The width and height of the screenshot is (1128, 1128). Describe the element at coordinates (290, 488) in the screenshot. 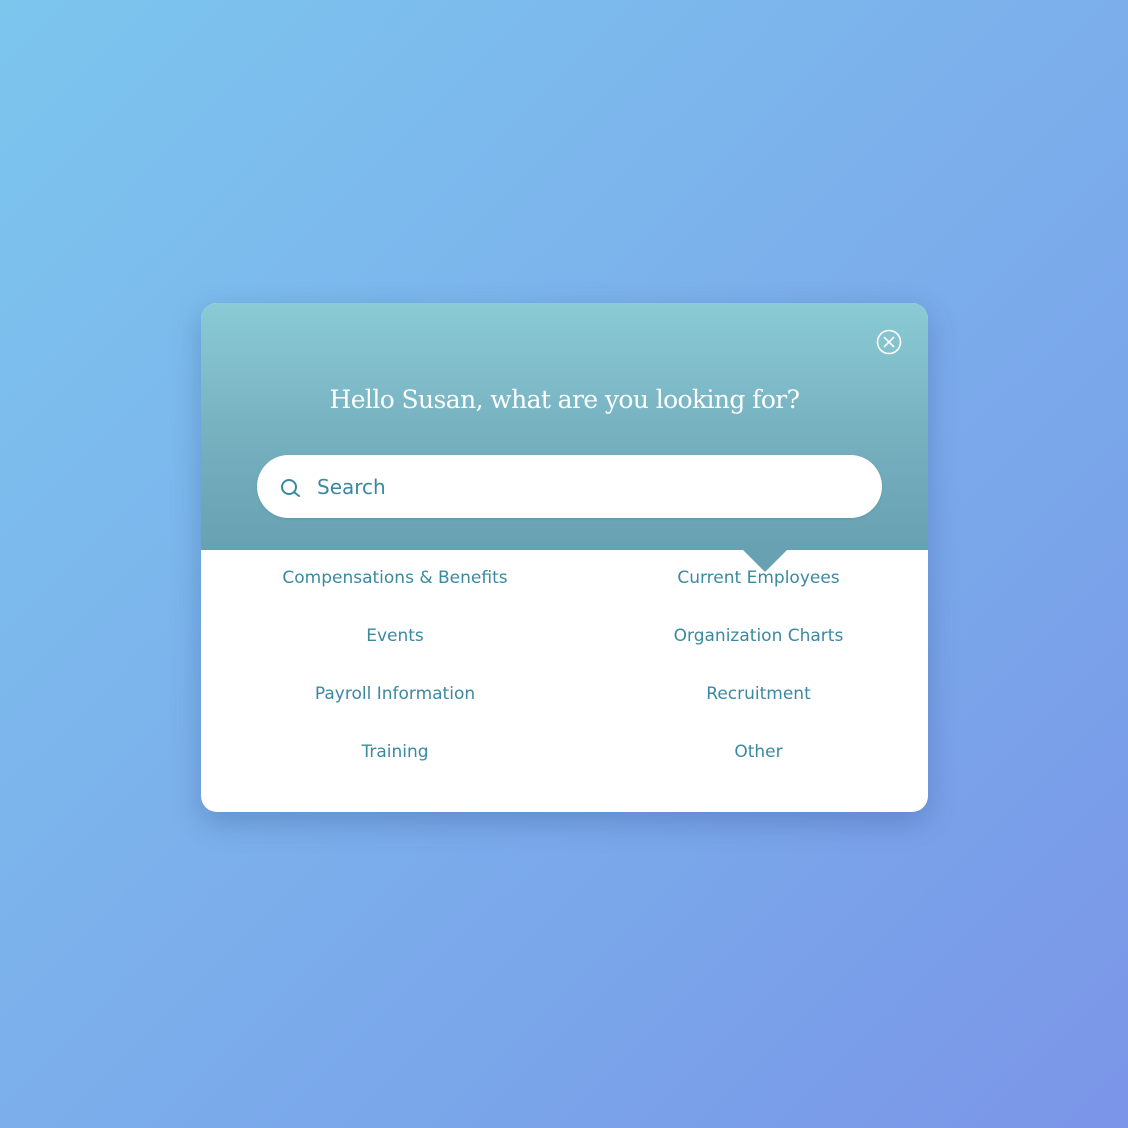

I see `search-icon` at that location.